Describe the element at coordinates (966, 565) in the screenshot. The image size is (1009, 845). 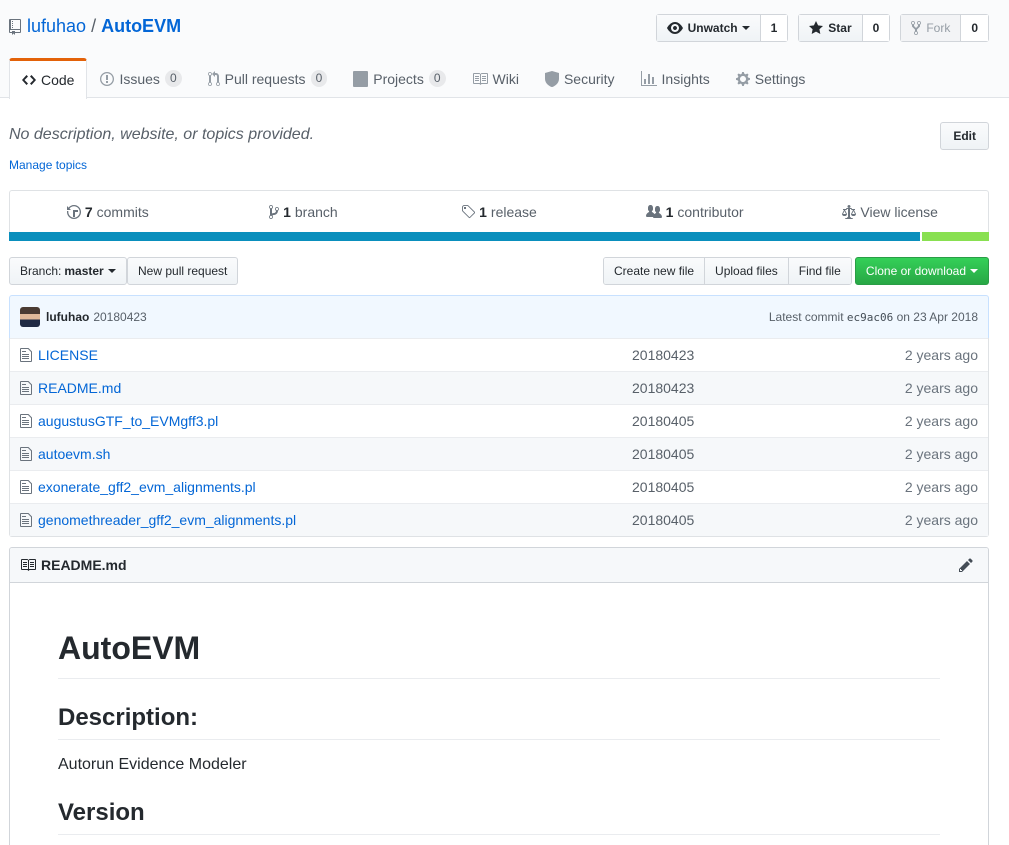
I see `pencil-icon` at that location.